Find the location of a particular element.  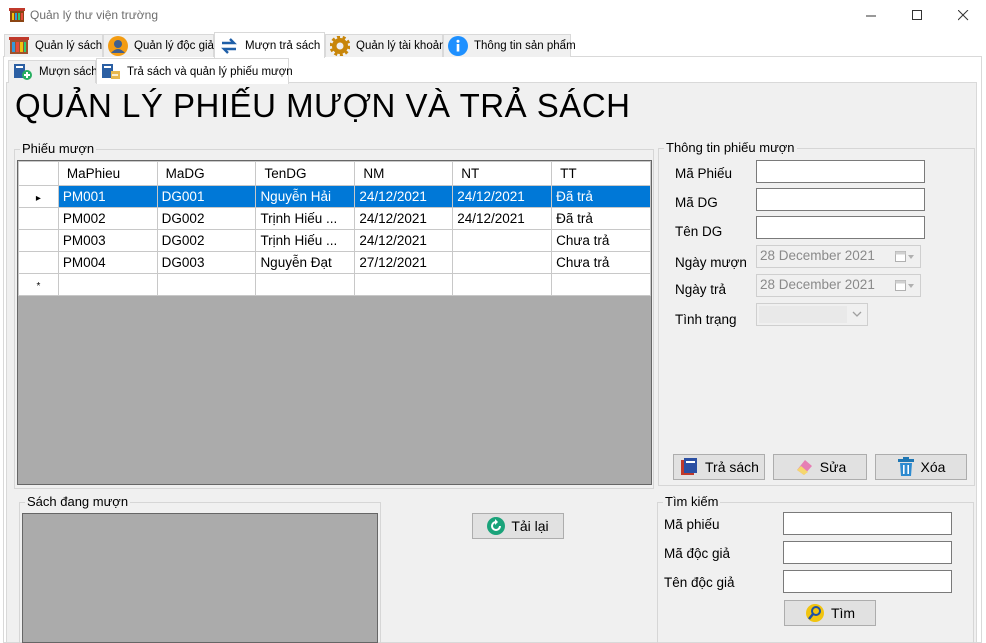

loans-group-legend: Phiếu mượn is located at coordinates (58, 148).